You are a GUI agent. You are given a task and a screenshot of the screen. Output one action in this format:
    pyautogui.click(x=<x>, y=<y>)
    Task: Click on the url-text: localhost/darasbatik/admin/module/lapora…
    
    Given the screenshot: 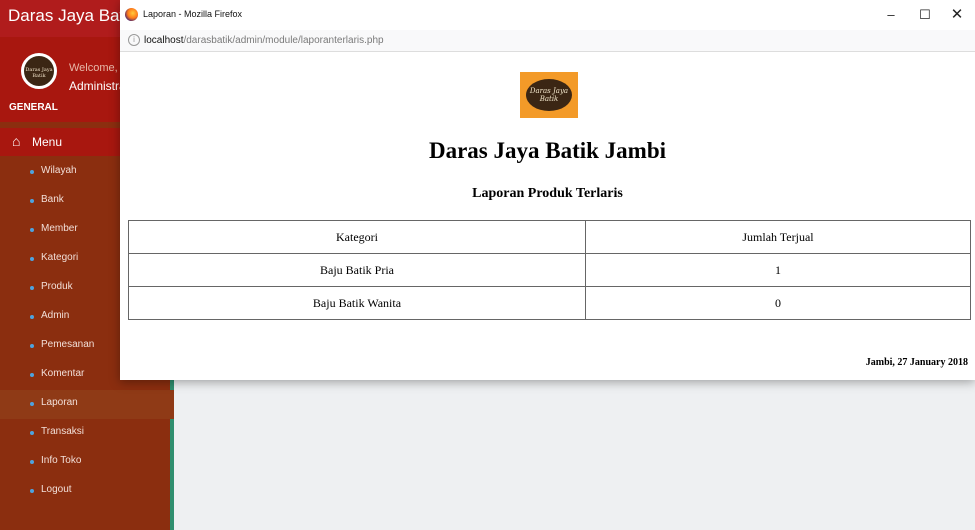 What is the action you would take?
    pyautogui.click(x=264, y=40)
    